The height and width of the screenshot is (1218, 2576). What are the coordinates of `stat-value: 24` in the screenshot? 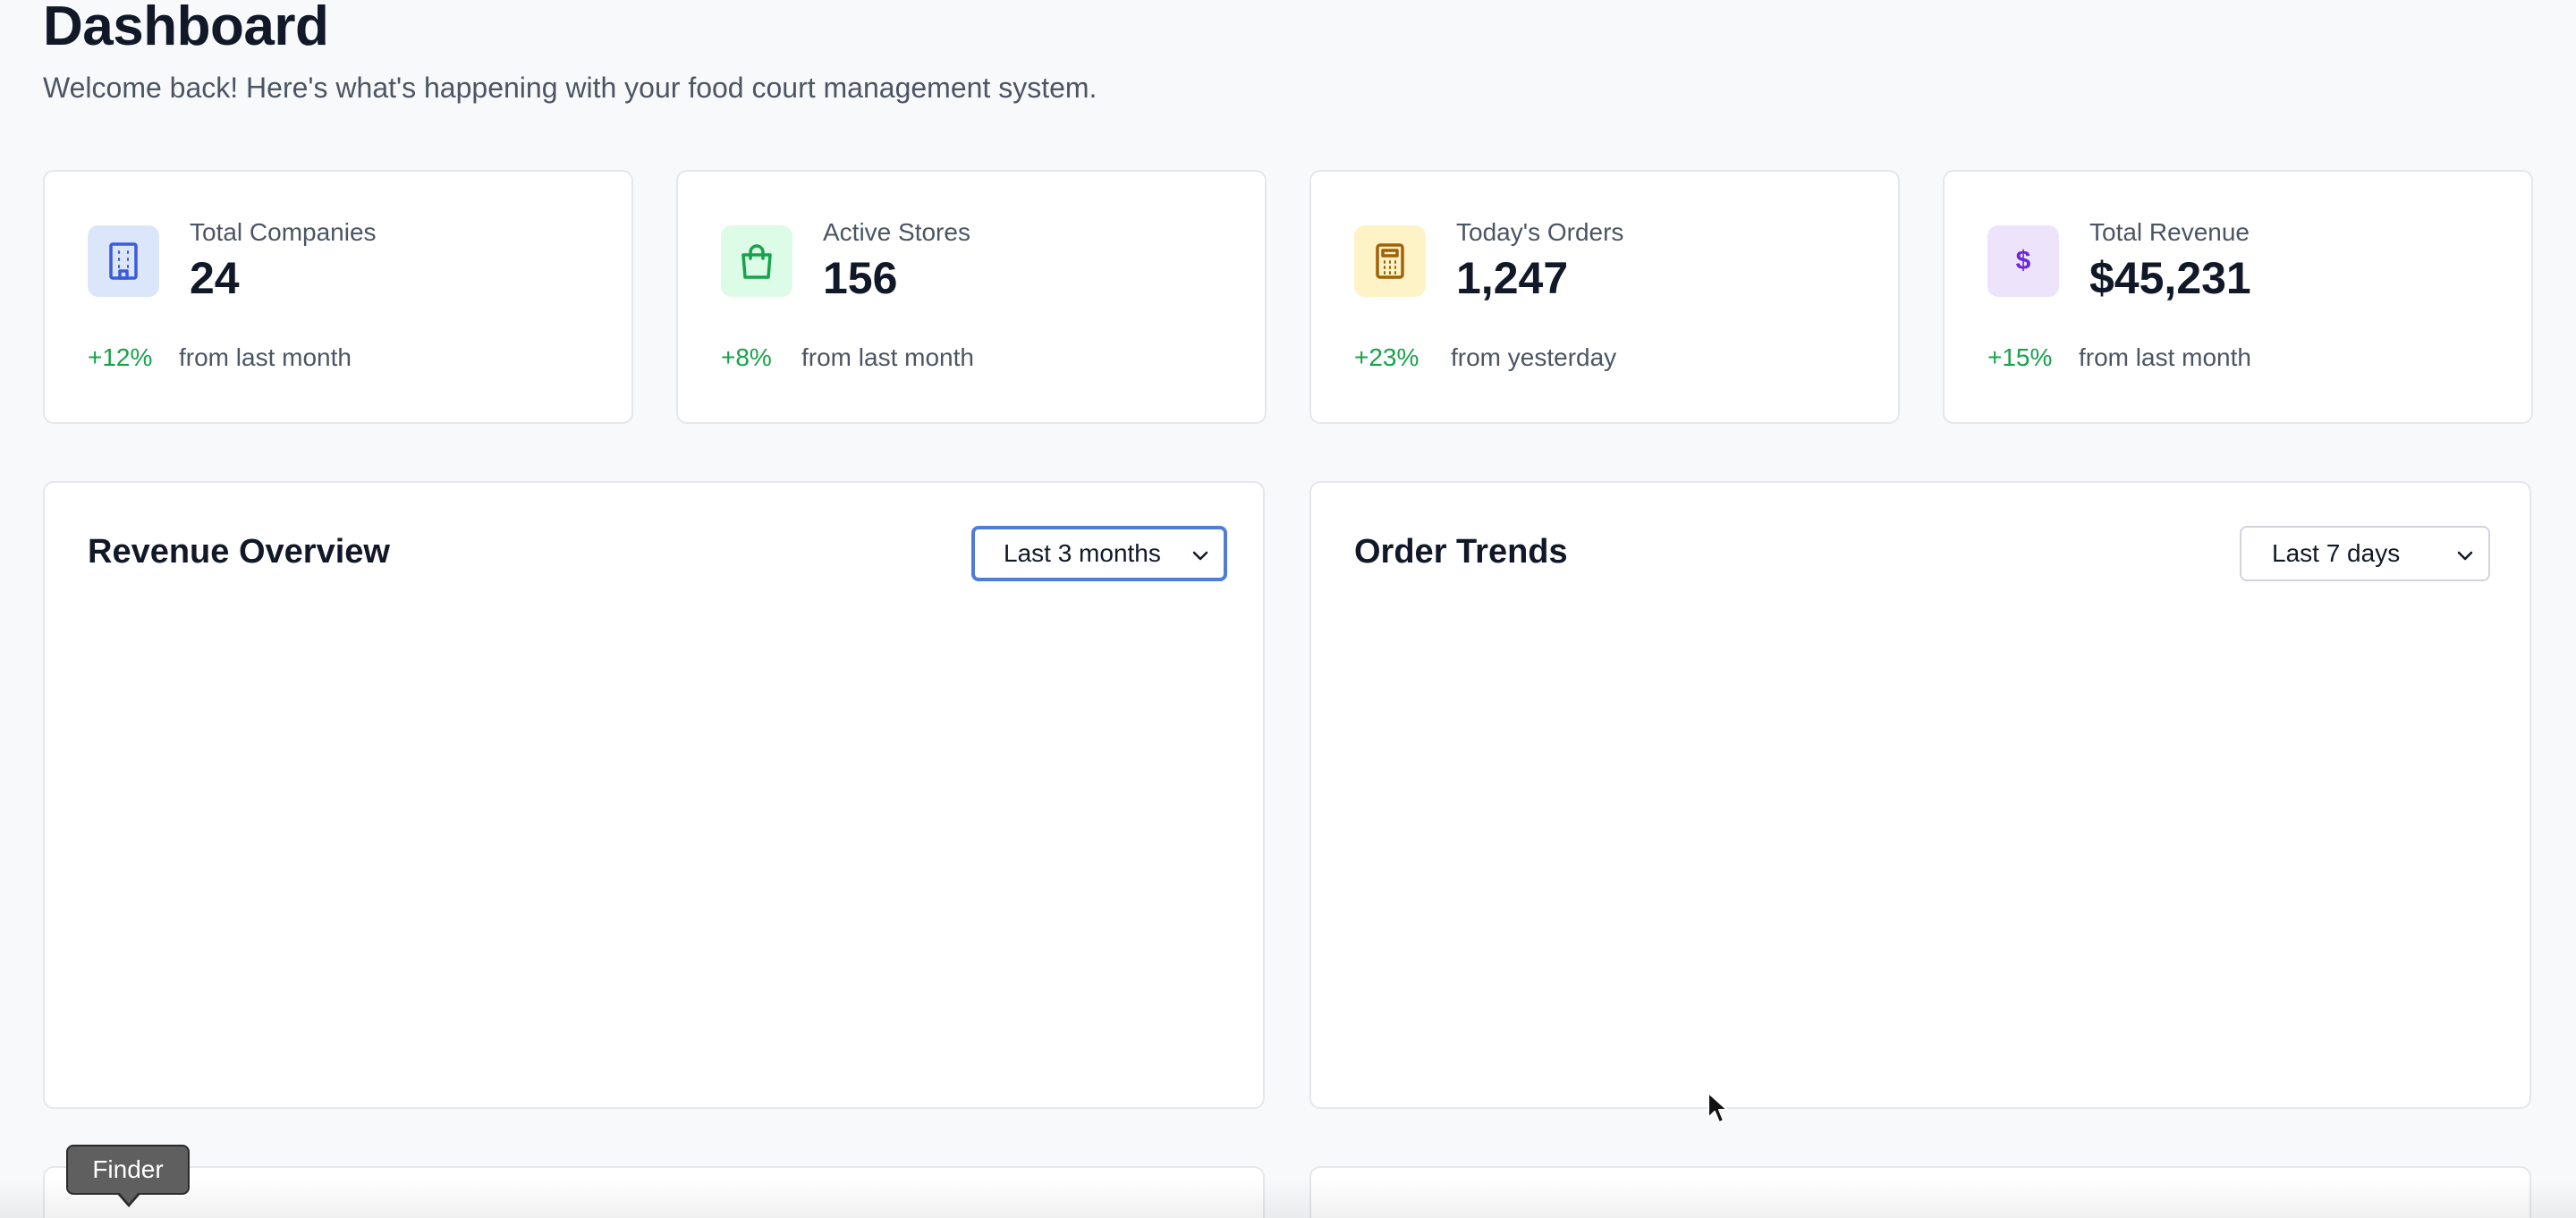 It's located at (215, 278).